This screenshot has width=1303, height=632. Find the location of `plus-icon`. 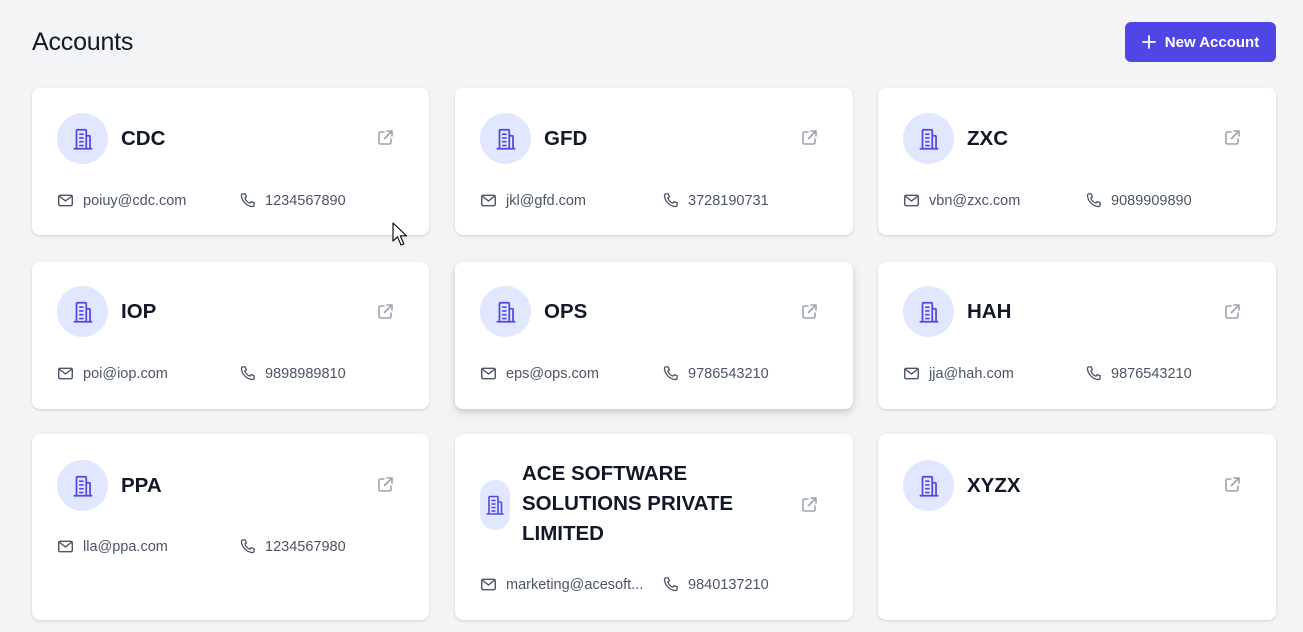

plus-icon is located at coordinates (1148, 42).